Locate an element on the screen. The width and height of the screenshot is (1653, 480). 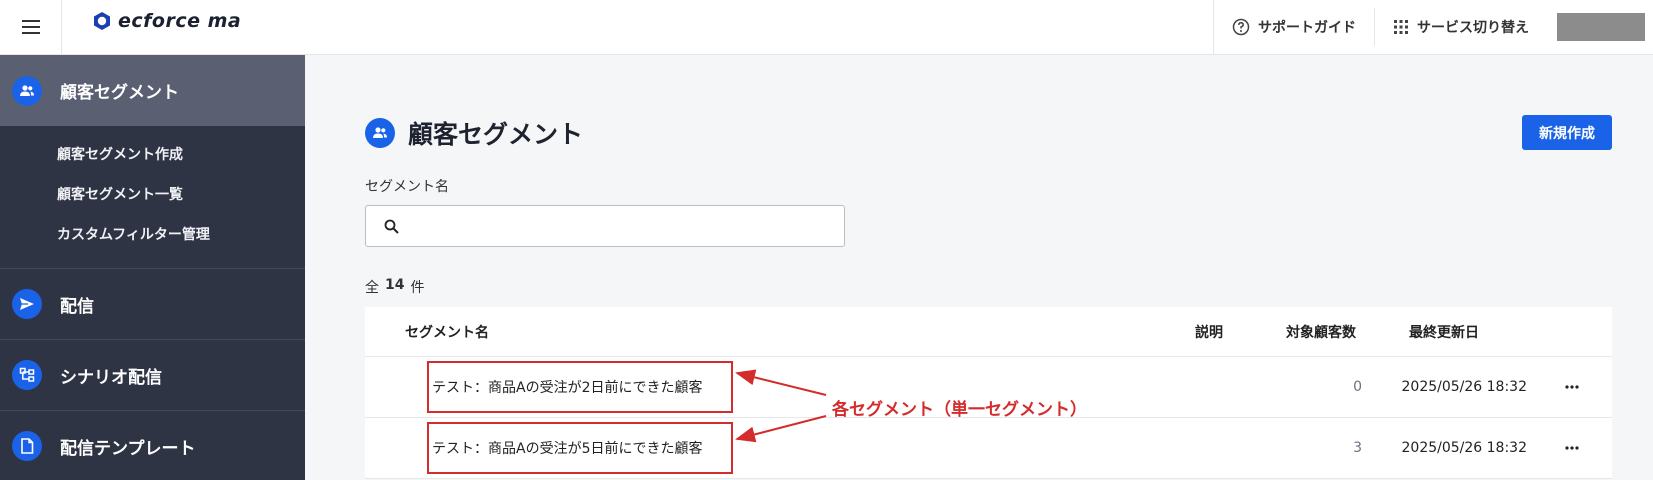
grid-icon is located at coordinates (1401, 27).